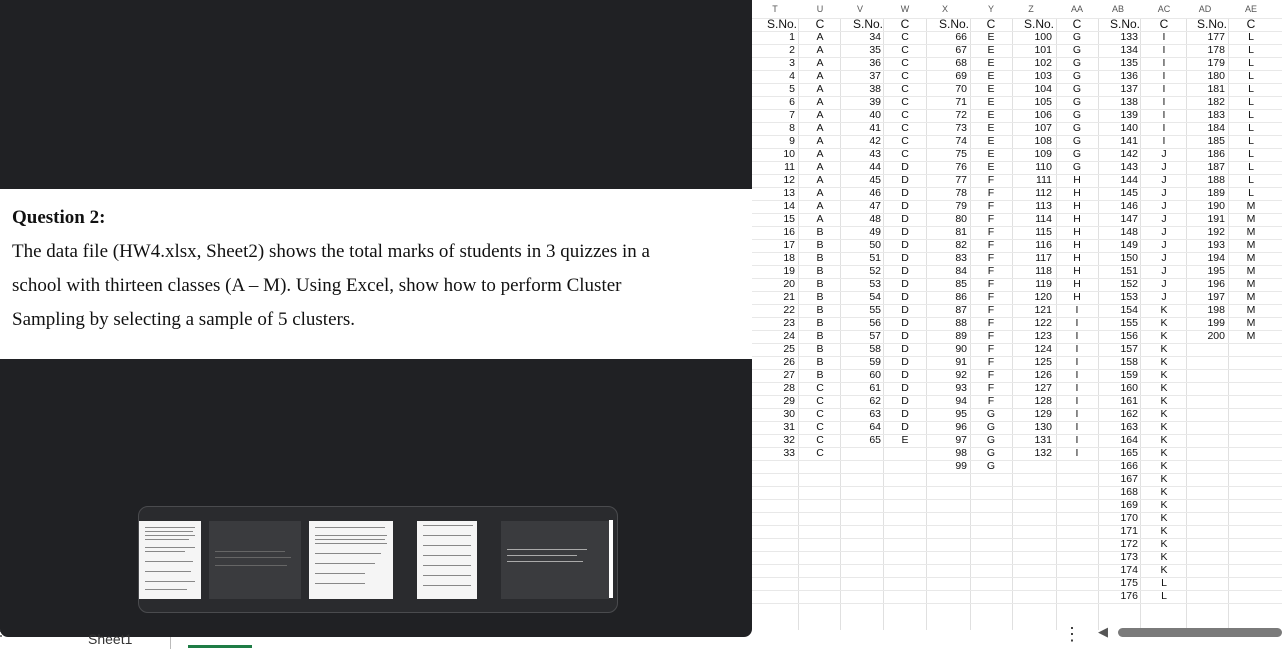  What do you see at coordinates (1032, 50) in the screenshot?
I see `cell: 101` at bounding box center [1032, 50].